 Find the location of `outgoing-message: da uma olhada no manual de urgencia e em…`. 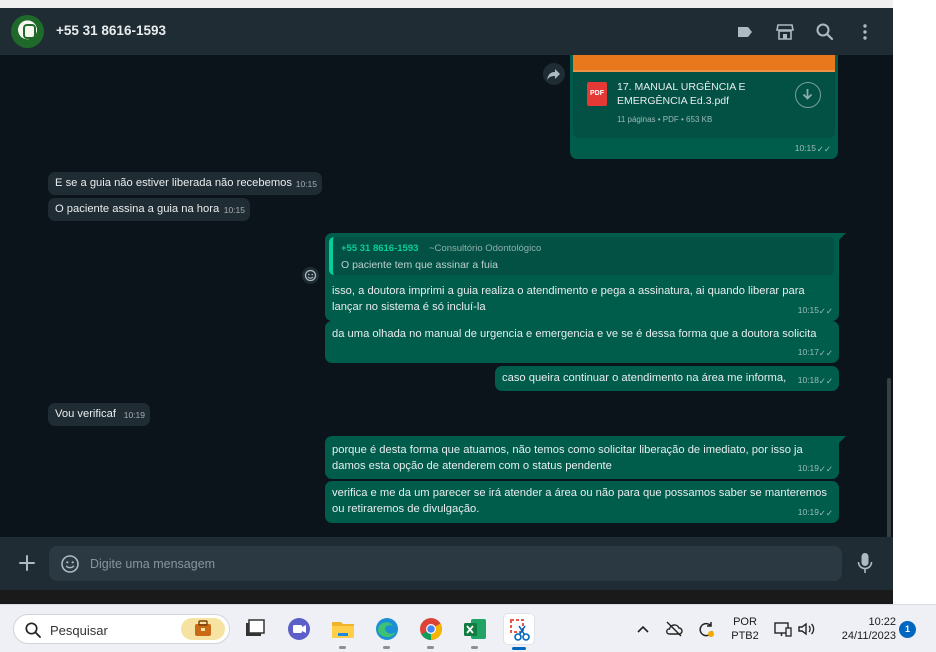

outgoing-message: da uma olhada no manual de urgencia e em… is located at coordinates (582, 342).